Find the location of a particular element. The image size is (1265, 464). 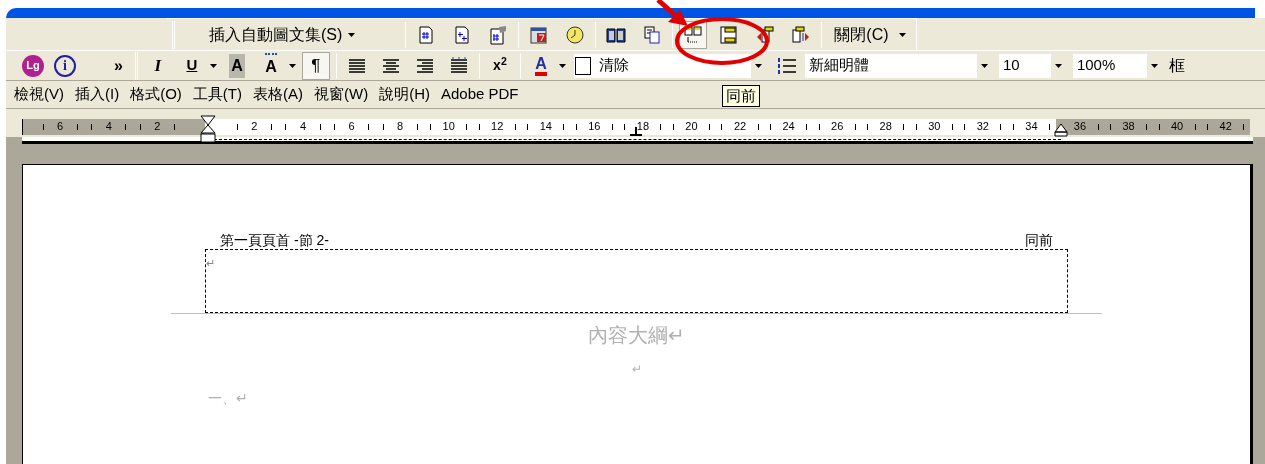

next-header-icon is located at coordinates (801, 34).